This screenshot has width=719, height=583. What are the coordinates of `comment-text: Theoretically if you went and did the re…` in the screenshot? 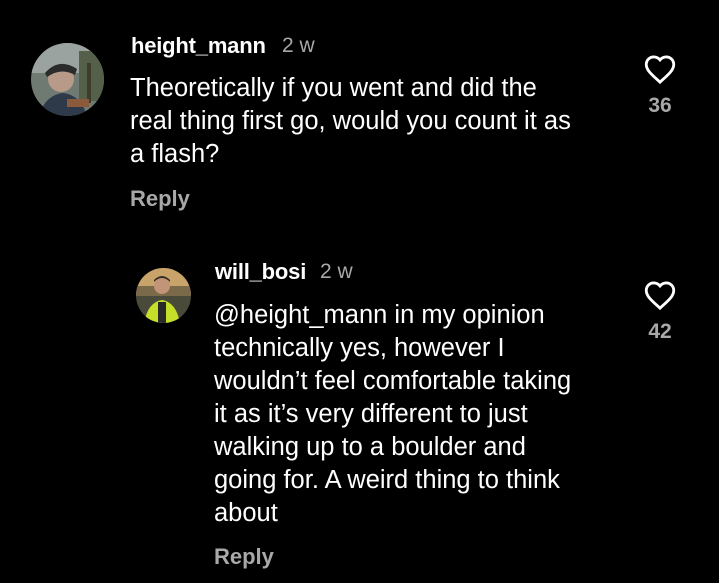 It's located at (350, 121).